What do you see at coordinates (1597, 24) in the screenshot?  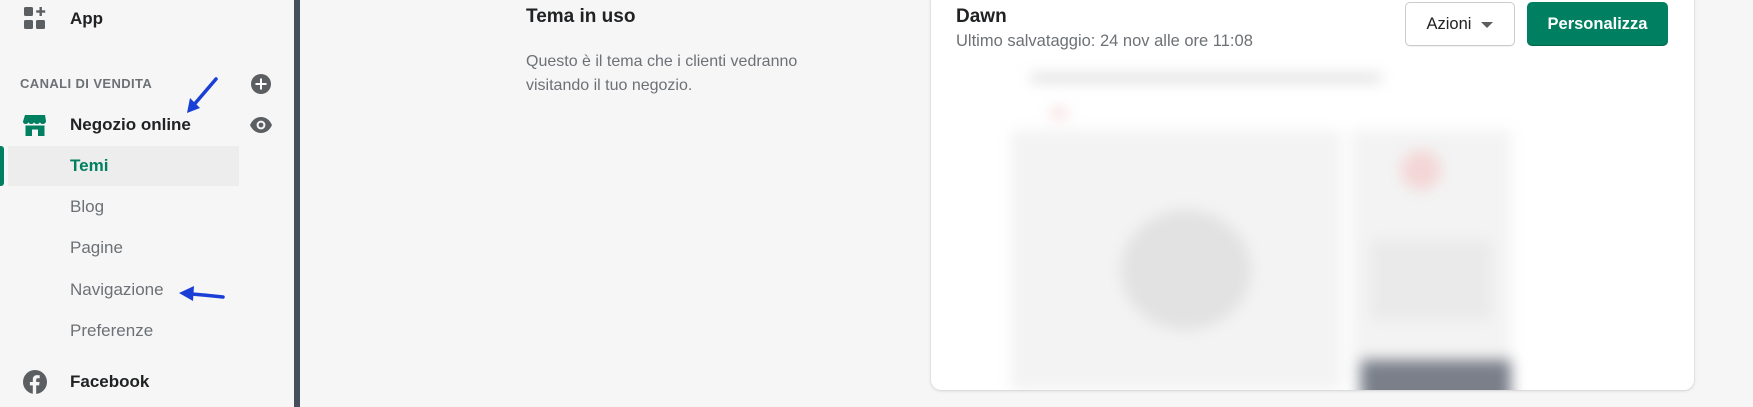 I see `customize-button: Personalizza` at bounding box center [1597, 24].